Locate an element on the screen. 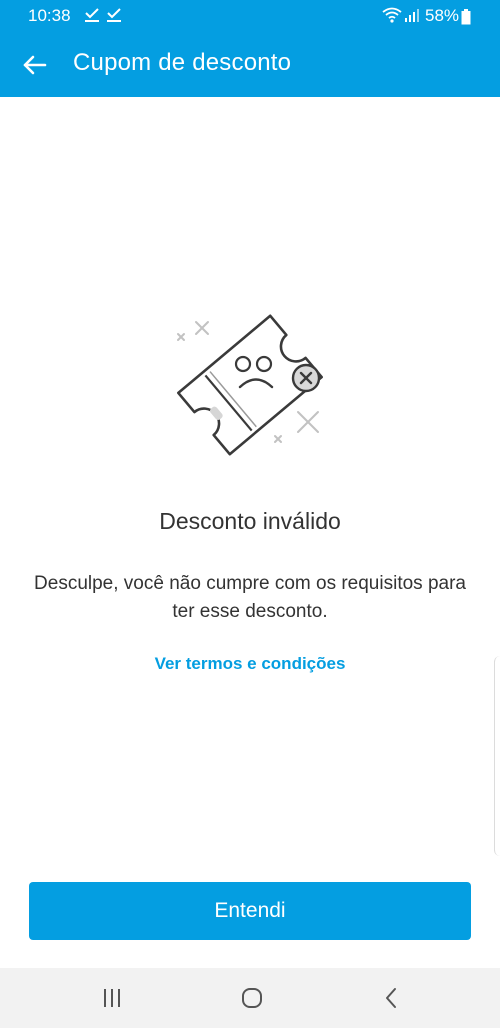 The height and width of the screenshot is (1028, 500). understood-button-label: Entendi is located at coordinates (250, 910).